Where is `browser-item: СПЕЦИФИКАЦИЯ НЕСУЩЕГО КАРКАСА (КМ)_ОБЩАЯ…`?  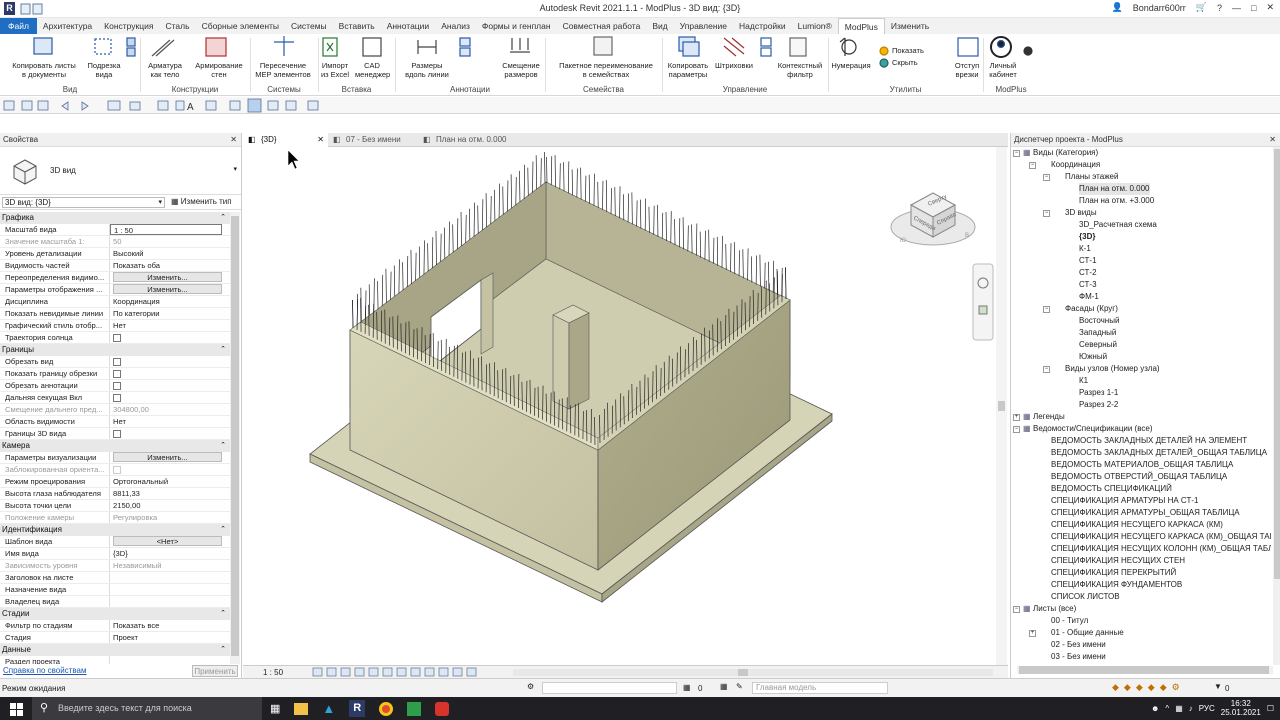 browser-item: СПЕЦИФИКАЦИЯ НЕСУЩЕГО КАРКАСА (КМ)_ОБЩАЯ… is located at coordinates (1141, 537).